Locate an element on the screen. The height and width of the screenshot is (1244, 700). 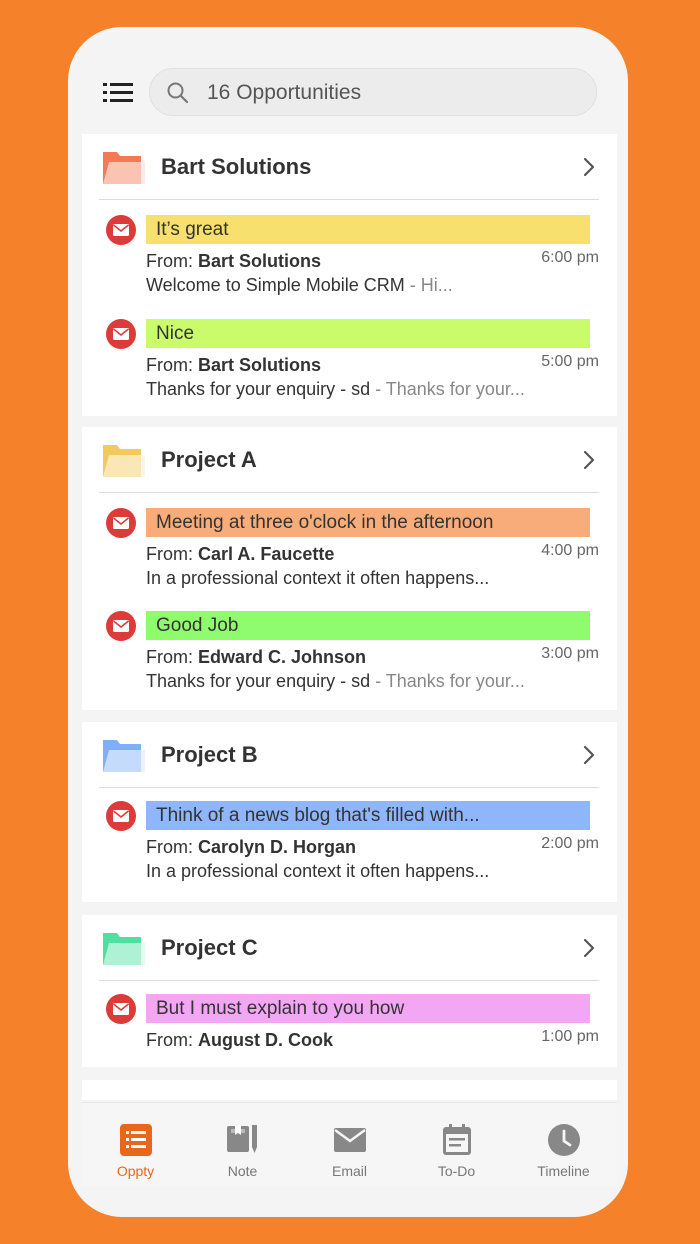
hamburger-menu-icon is located at coordinates (118, 93).